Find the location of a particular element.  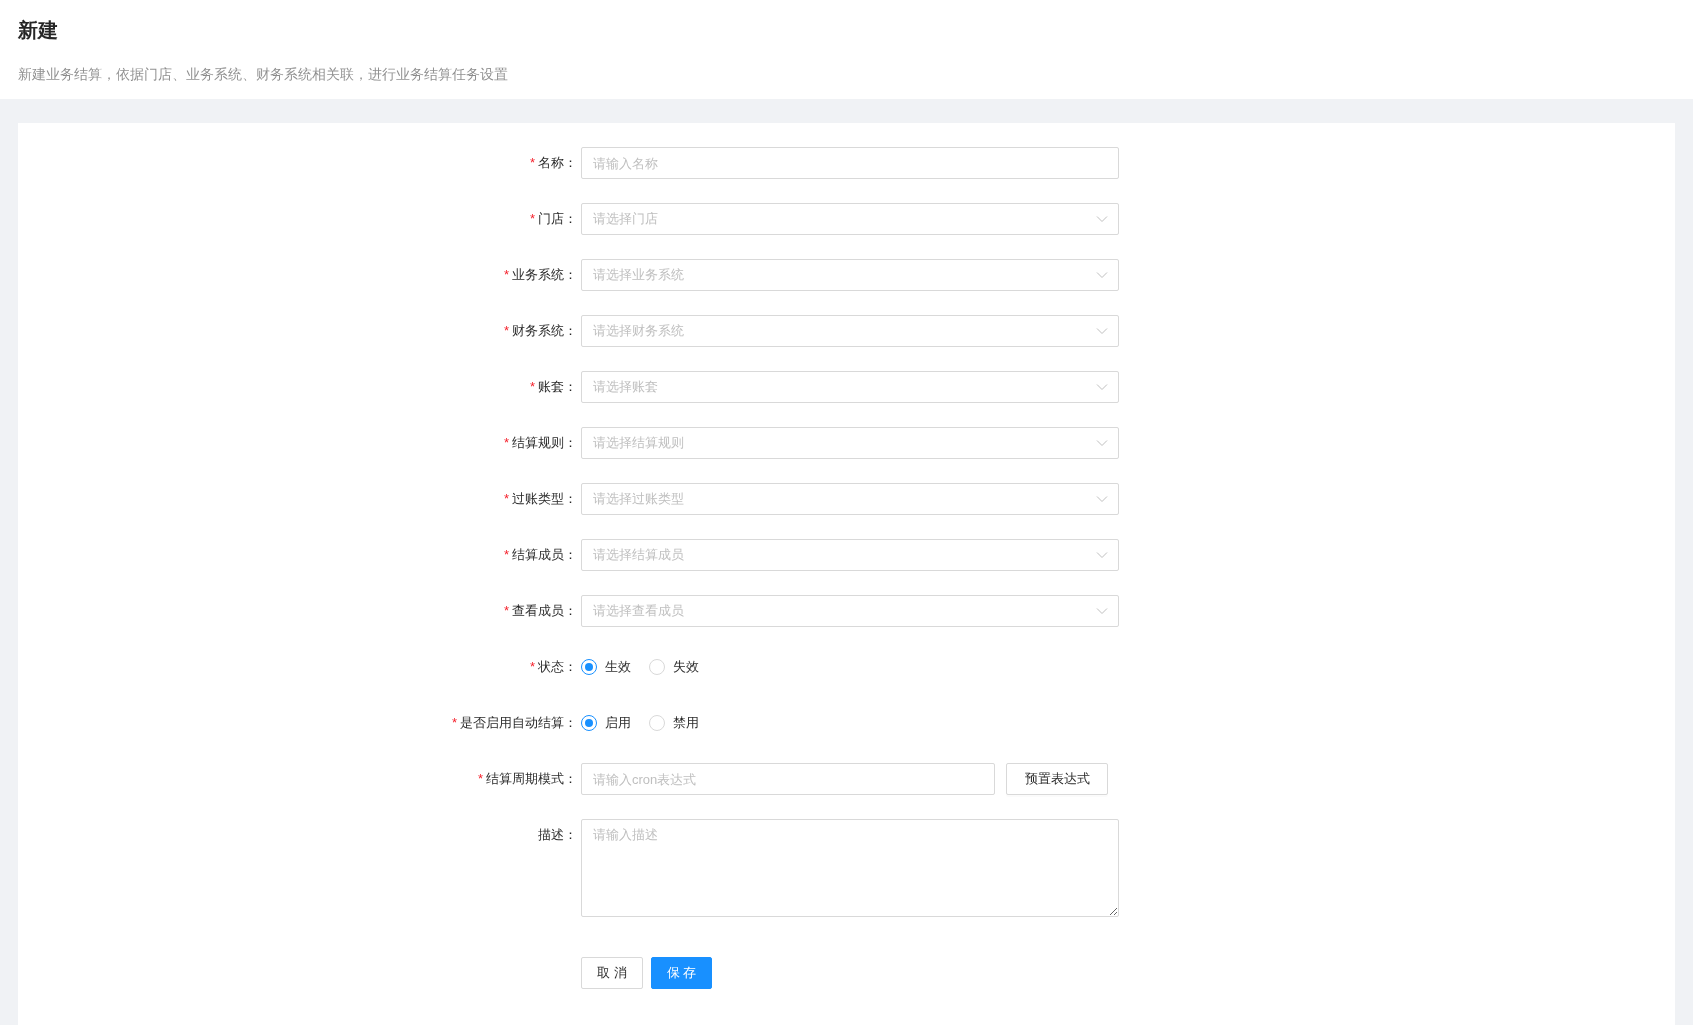

page-description: 新建业务结算，依据门店、业务系统、财务系统相关联，进行业务结算任务设置 is located at coordinates (263, 74).